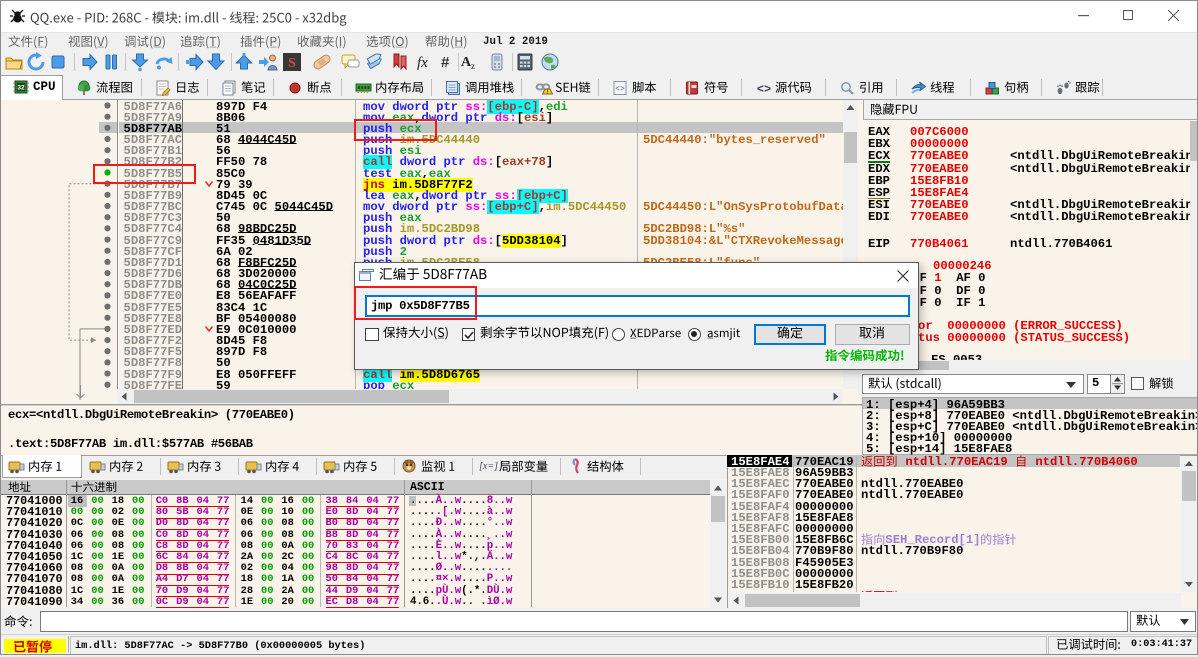 The width and height of the screenshot is (1198, 657). Describe the element at coordinates (422, 63) in the screenshot. I see `svg-text: fx` at that location.